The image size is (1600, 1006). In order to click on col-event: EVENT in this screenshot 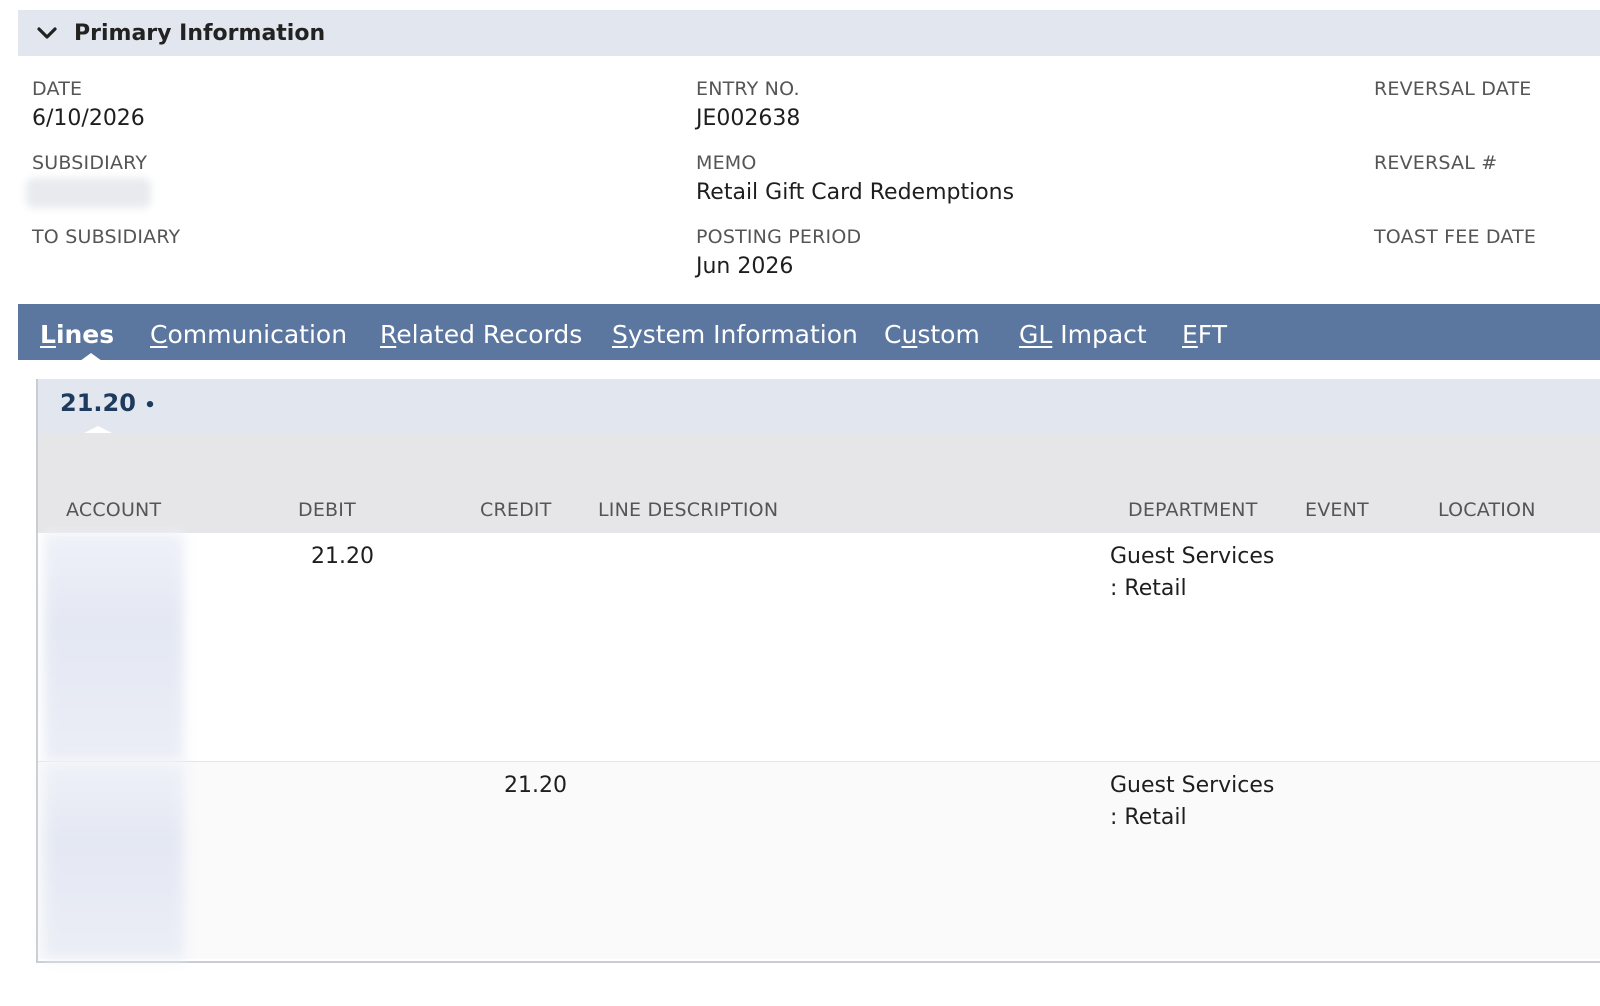, I will do `click(1337, 510)`.